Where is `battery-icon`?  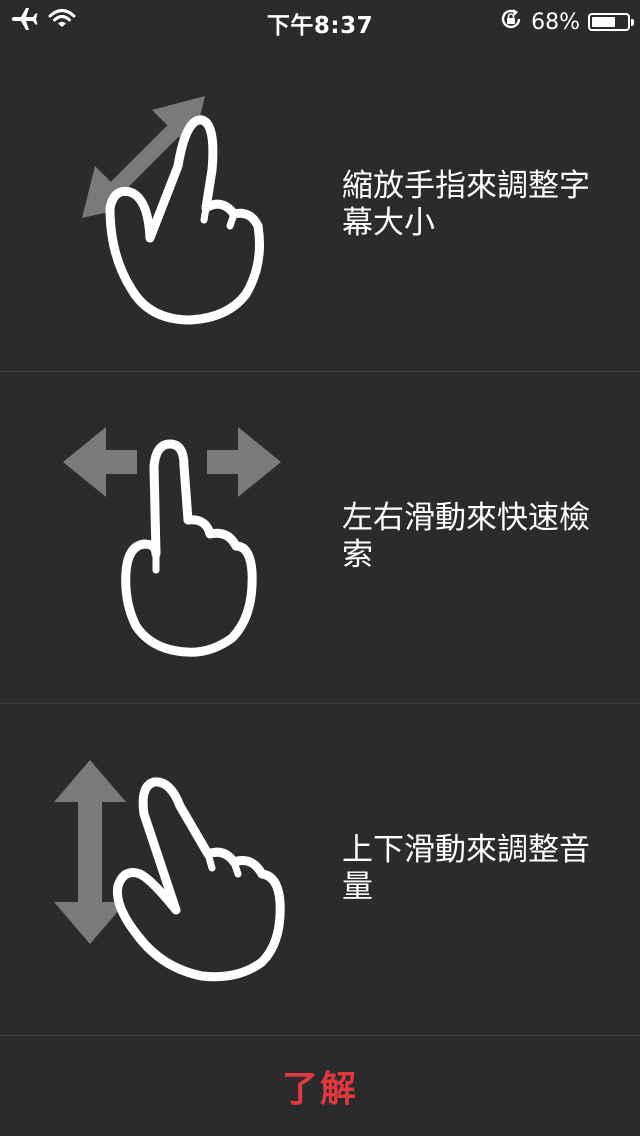 battery-icon is located at coordinates (611, 22).